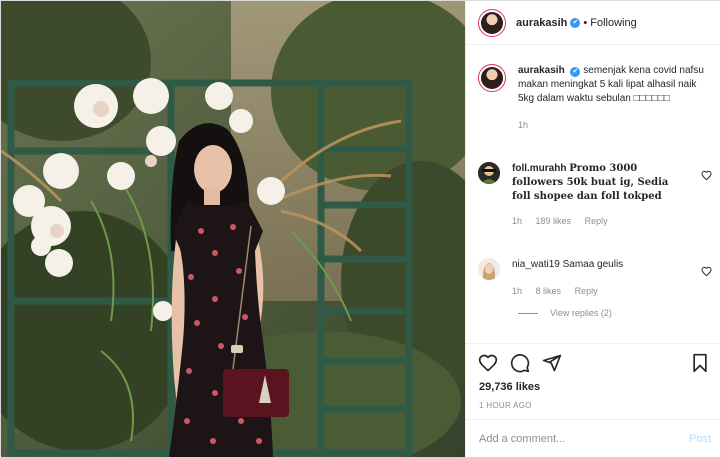 This screenshot has height=457, width=720. I want to click on comment-text: Samaa geulis, so click(593, 264).